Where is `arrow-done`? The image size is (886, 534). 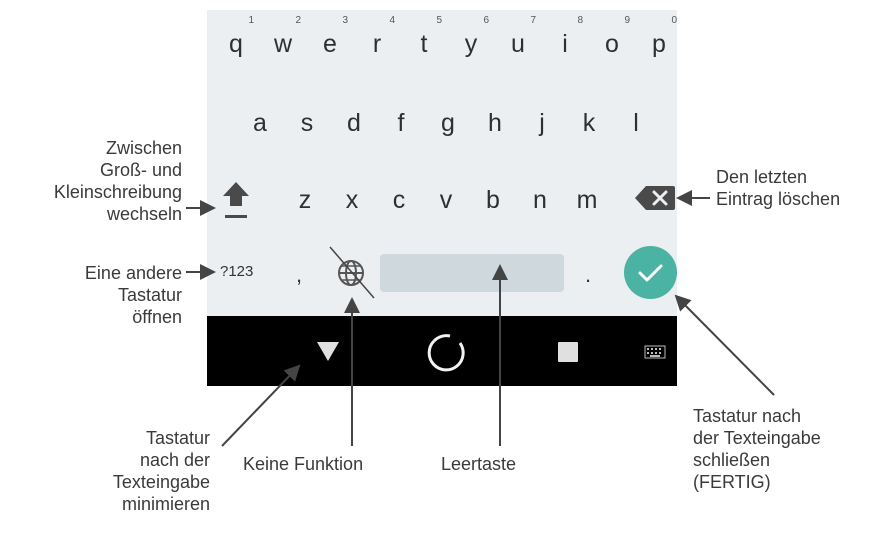
arrow-done is located at coordinates (724, 345).